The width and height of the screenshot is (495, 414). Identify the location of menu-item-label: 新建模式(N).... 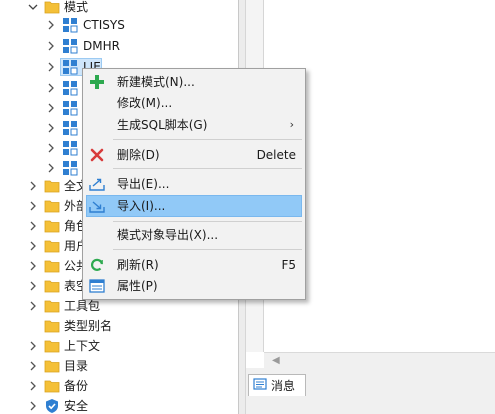
(156, 82).